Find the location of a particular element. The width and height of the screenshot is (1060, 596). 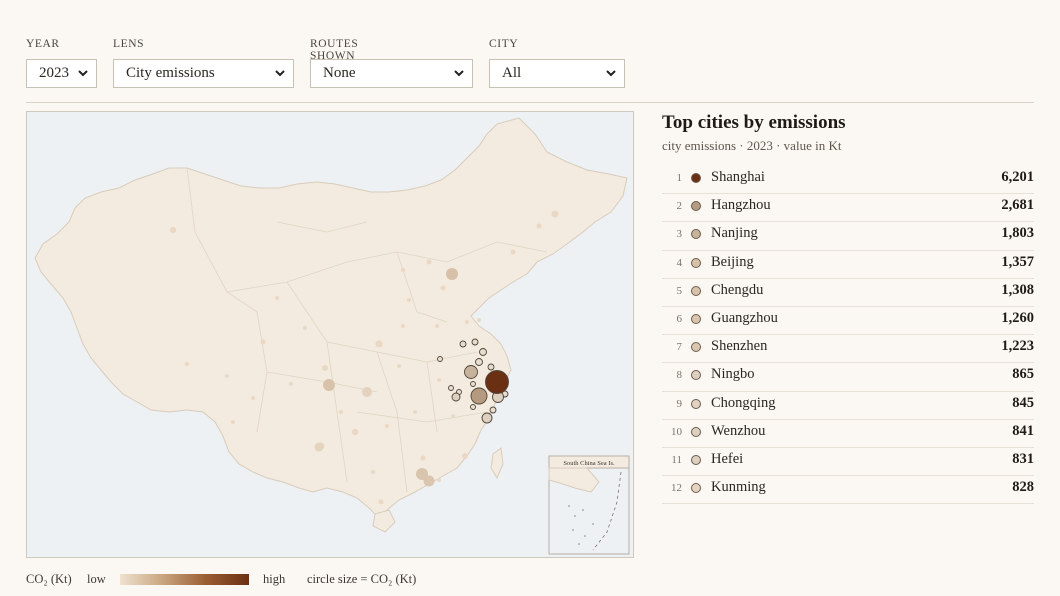

rank-number: 10 is located at coordinates (676, 431).